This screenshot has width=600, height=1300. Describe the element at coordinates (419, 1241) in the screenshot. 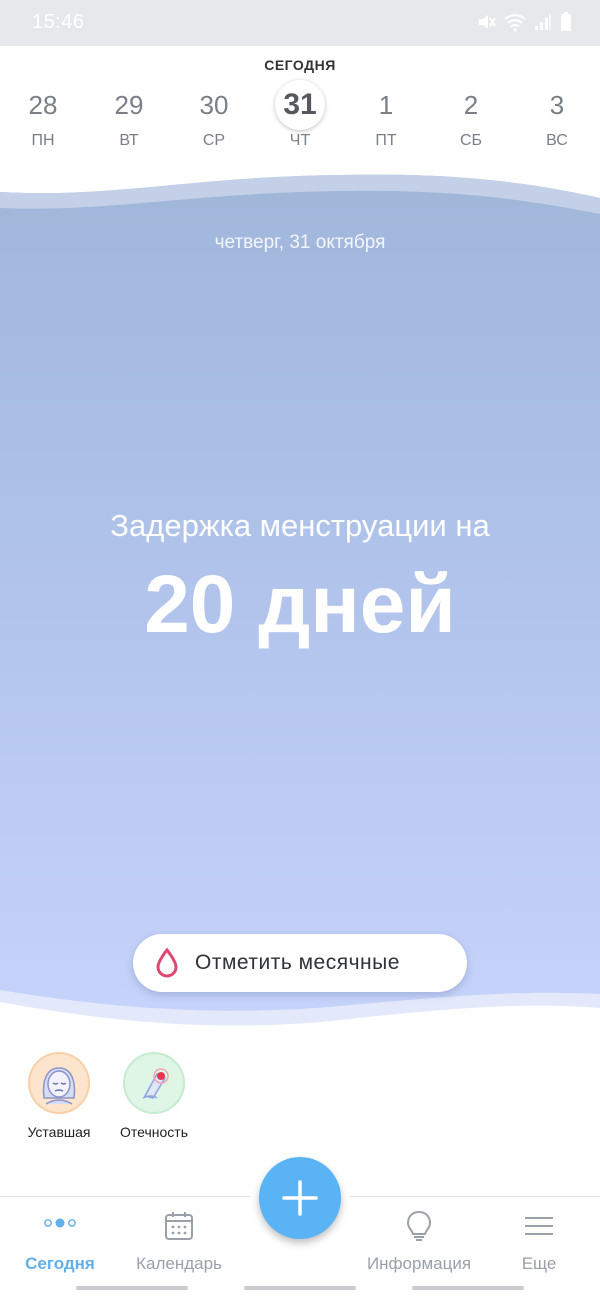

I see `nav-info: Информация` at that location.